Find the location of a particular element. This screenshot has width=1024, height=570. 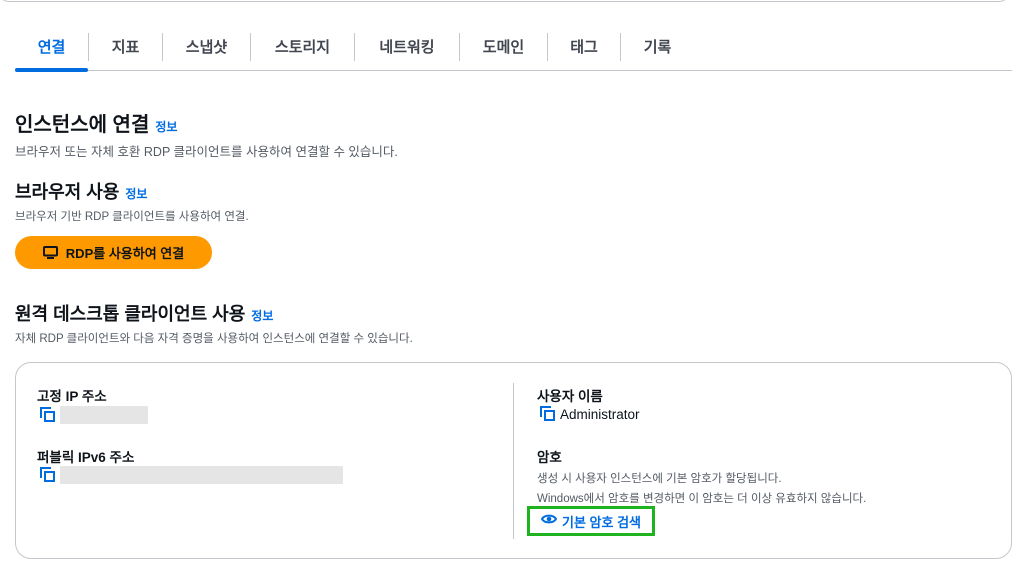

password-help-1: 생성 시 사용자 인스턴스에 기본 암호가 할당됩니다. is located at coordinates (659, 479).